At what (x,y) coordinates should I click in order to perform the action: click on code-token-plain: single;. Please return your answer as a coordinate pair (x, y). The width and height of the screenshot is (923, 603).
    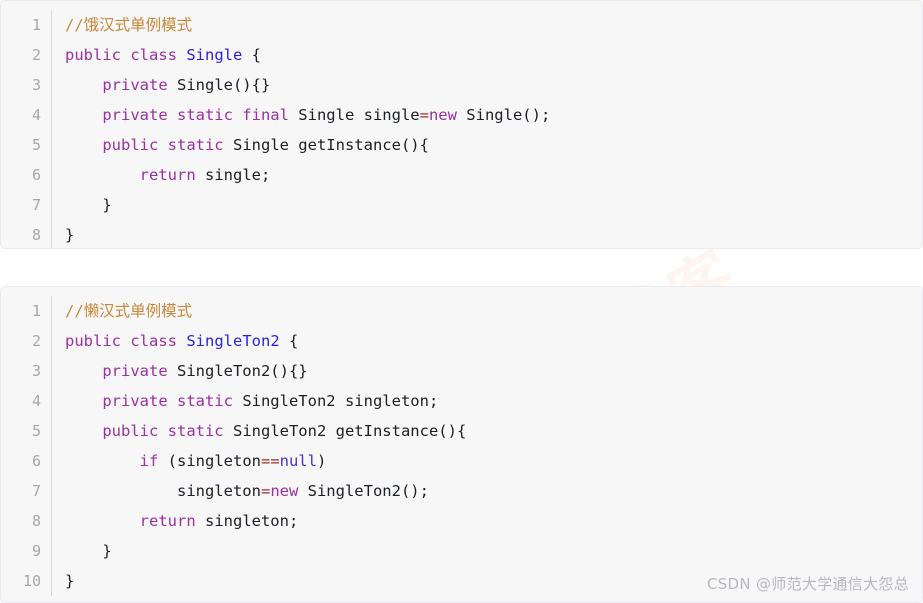
    Looking at the image, I should click on (233, 175).